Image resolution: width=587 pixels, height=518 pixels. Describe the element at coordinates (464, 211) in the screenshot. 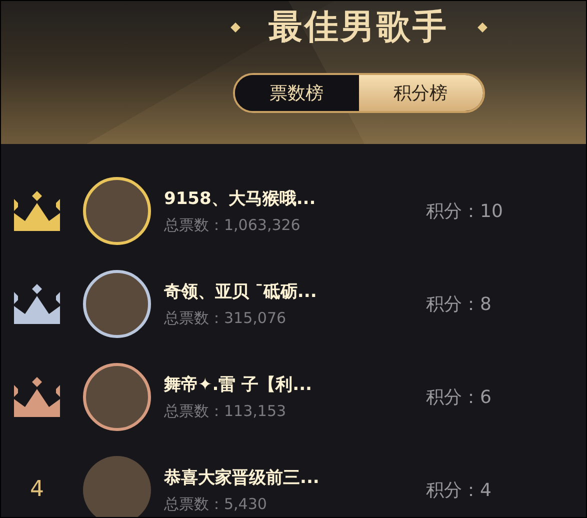

I see `score: 积分：10` at that location.